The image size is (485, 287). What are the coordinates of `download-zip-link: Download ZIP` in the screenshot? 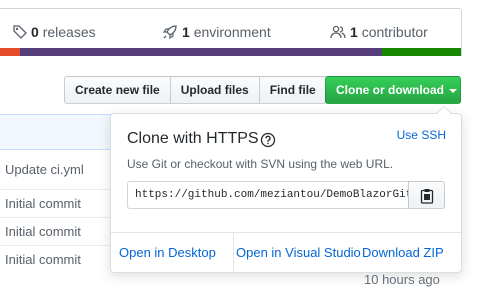 It's located at (411, 252).